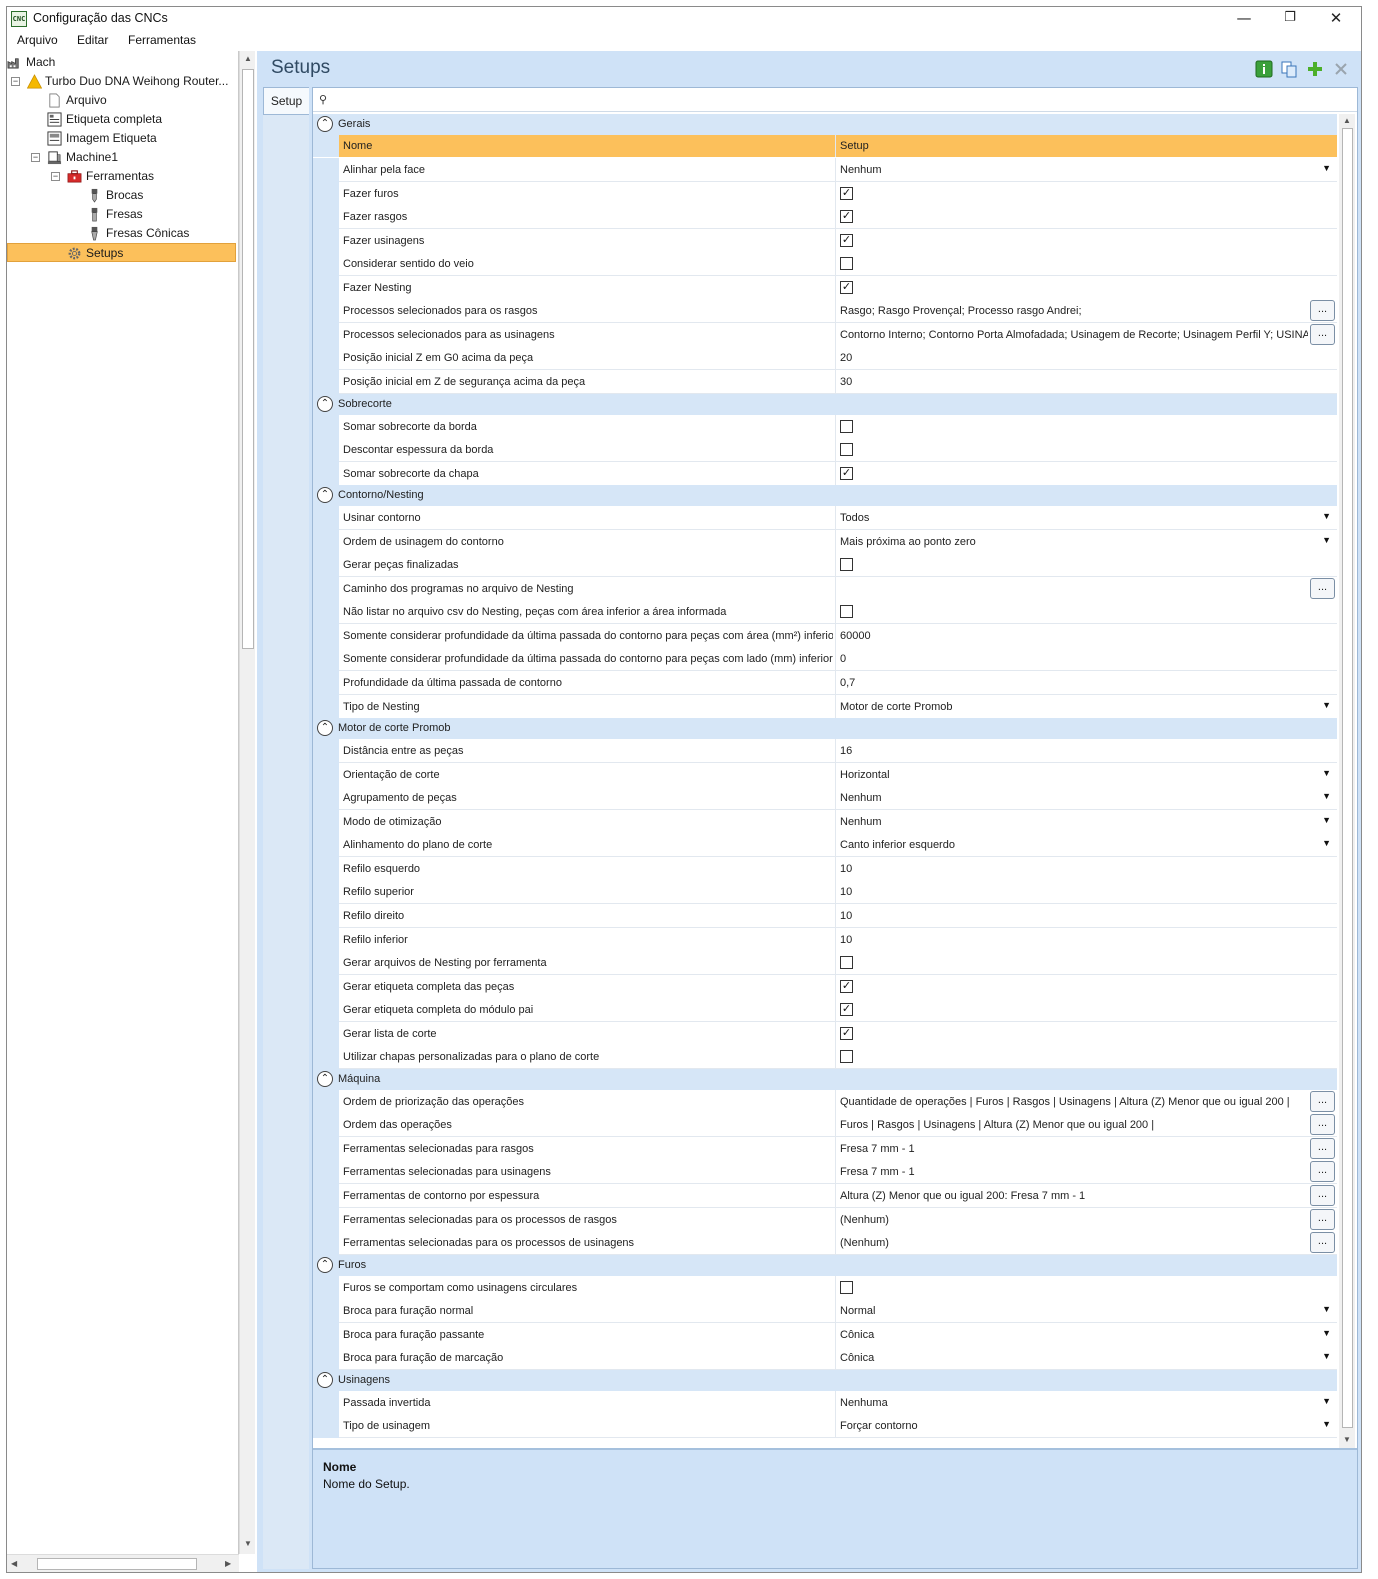 This screenshot has height=1579, width=1378. I want to click on tree-item-brocas: Brocas, so click(162, 195).